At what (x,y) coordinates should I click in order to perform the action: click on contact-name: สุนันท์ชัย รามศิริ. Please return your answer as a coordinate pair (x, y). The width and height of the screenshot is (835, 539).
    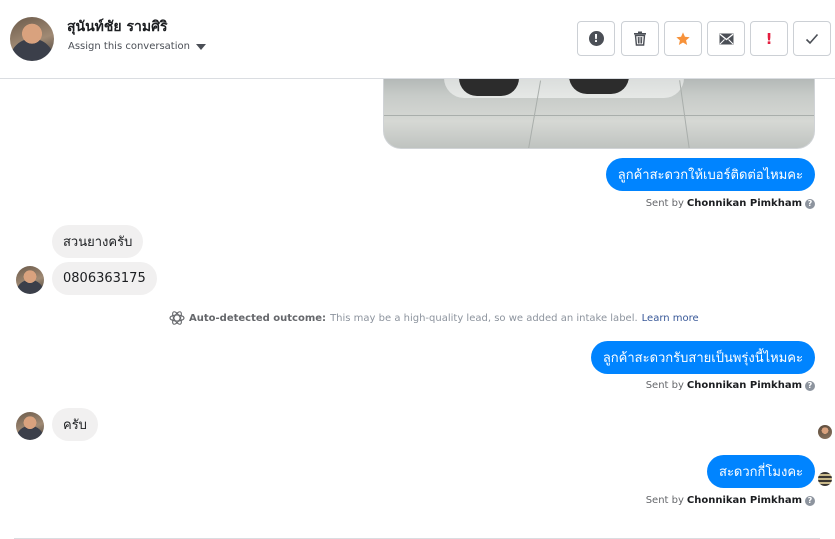
    Looking at the image, I should click on (117, 27).